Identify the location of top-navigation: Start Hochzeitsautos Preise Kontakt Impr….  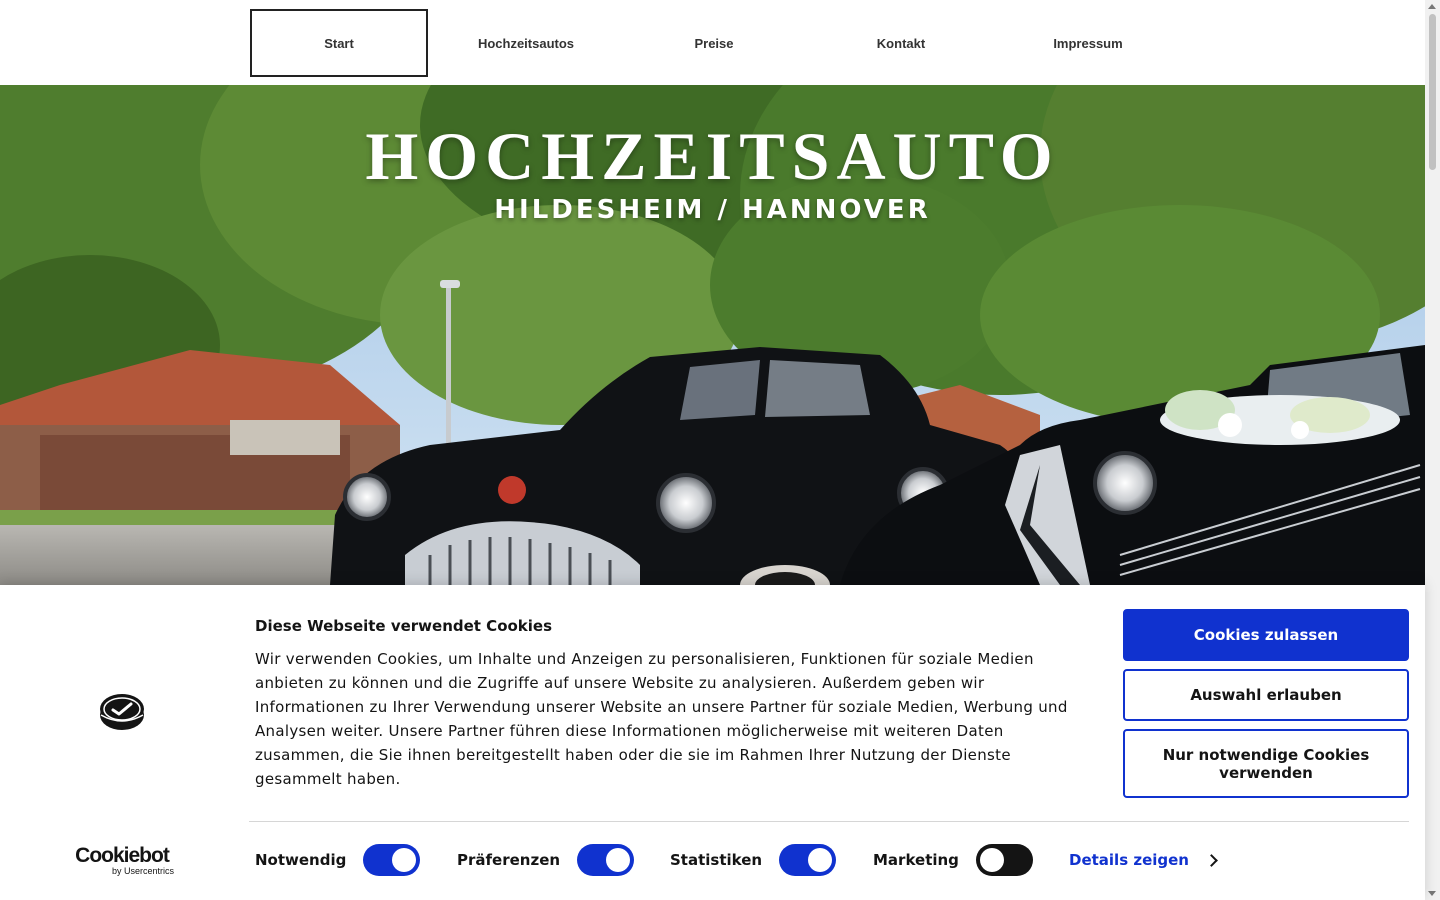
(712, 42).